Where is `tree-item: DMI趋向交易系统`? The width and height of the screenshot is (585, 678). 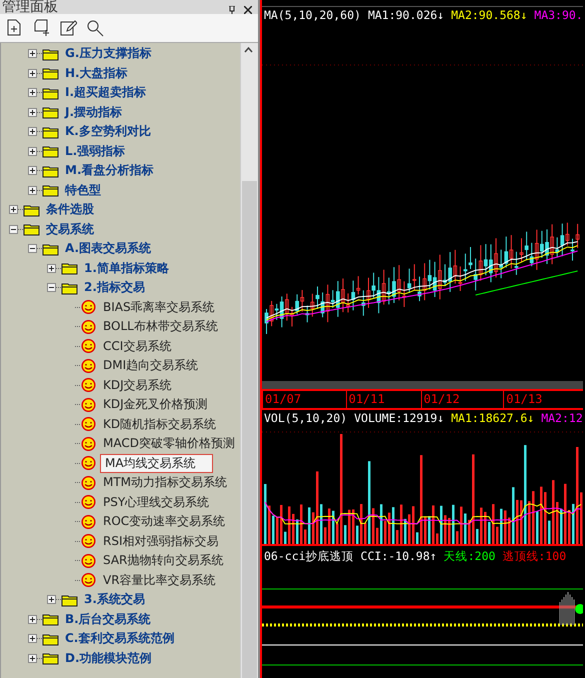
tree-item: DMI趋向交易系统 is located at coordinates (151, 366).